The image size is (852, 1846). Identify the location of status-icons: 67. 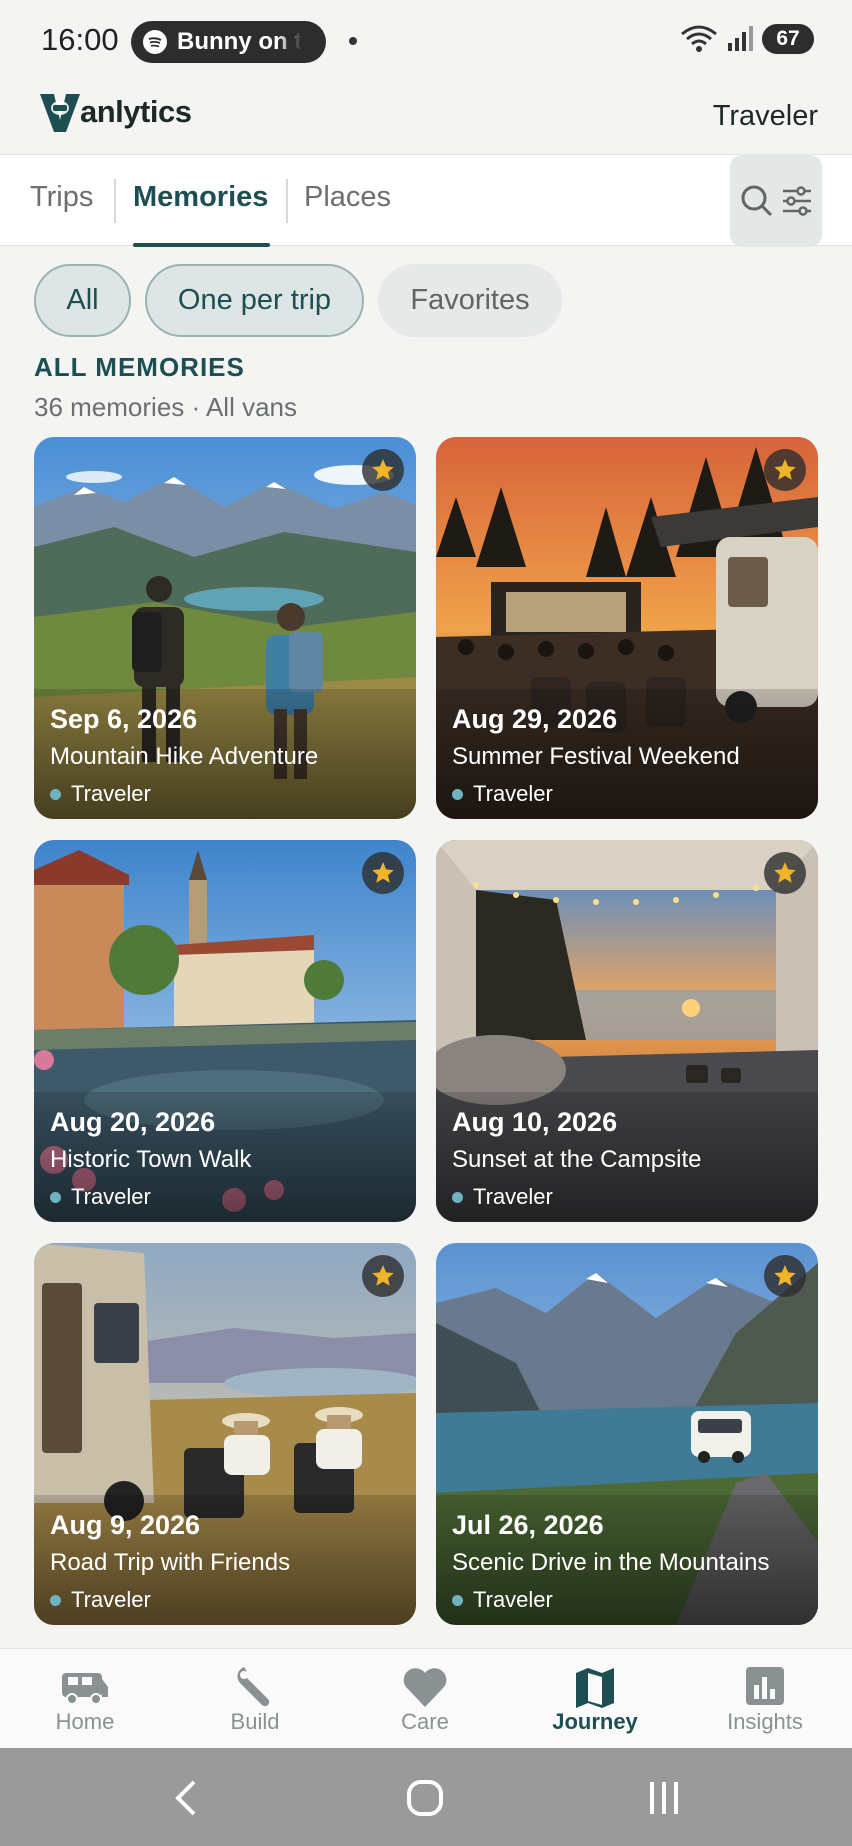
(747, 39).